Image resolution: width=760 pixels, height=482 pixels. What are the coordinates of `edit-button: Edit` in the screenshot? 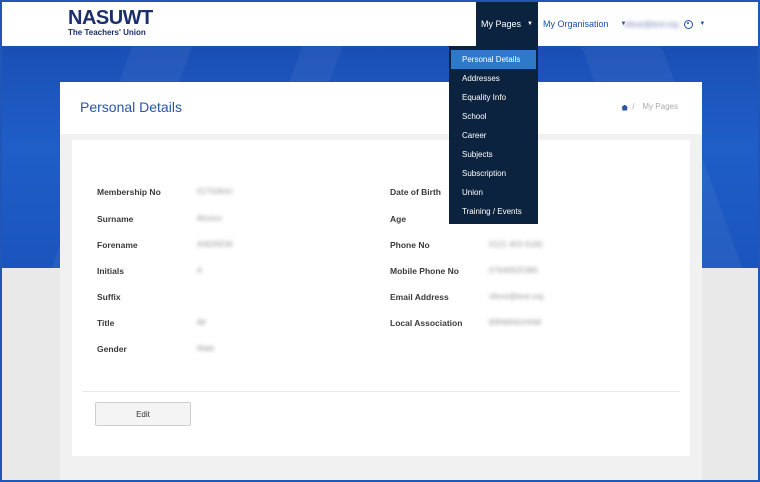 It's located at (143, 414).